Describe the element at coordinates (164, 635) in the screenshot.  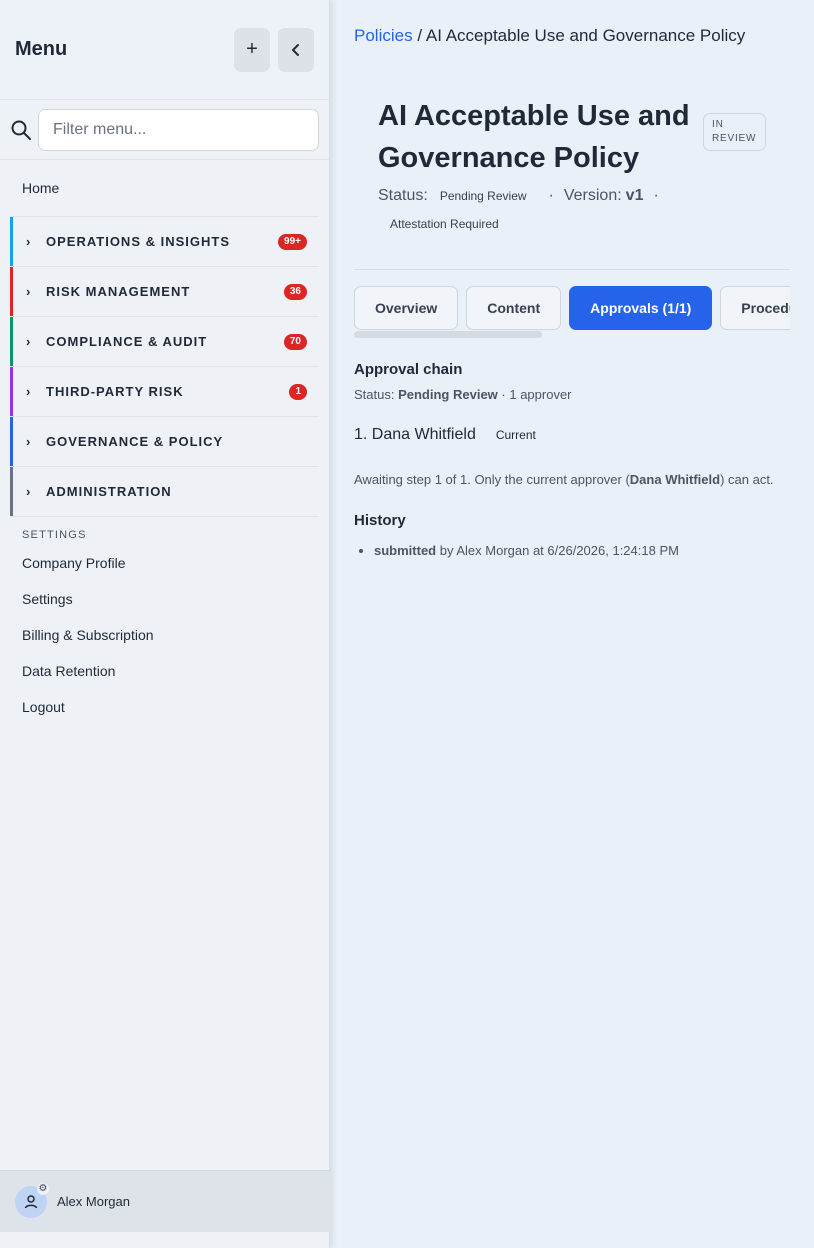
I see `sidebar-item-billing-subscription: Billing & Subscription` at that location.